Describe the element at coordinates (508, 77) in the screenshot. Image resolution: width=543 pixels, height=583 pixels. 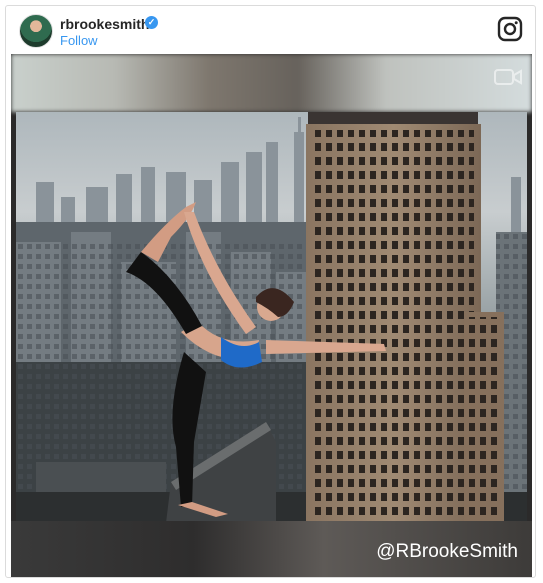
I see `video-camera-icon` at that location.